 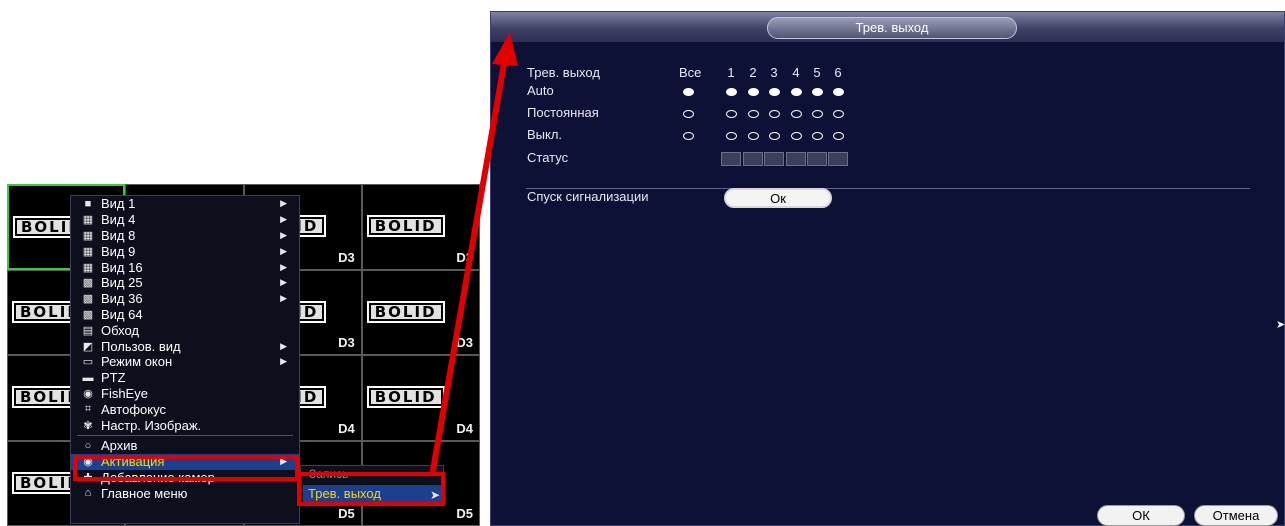 I want to click on view-36-icon: ▩, so click(x=88, y=299).